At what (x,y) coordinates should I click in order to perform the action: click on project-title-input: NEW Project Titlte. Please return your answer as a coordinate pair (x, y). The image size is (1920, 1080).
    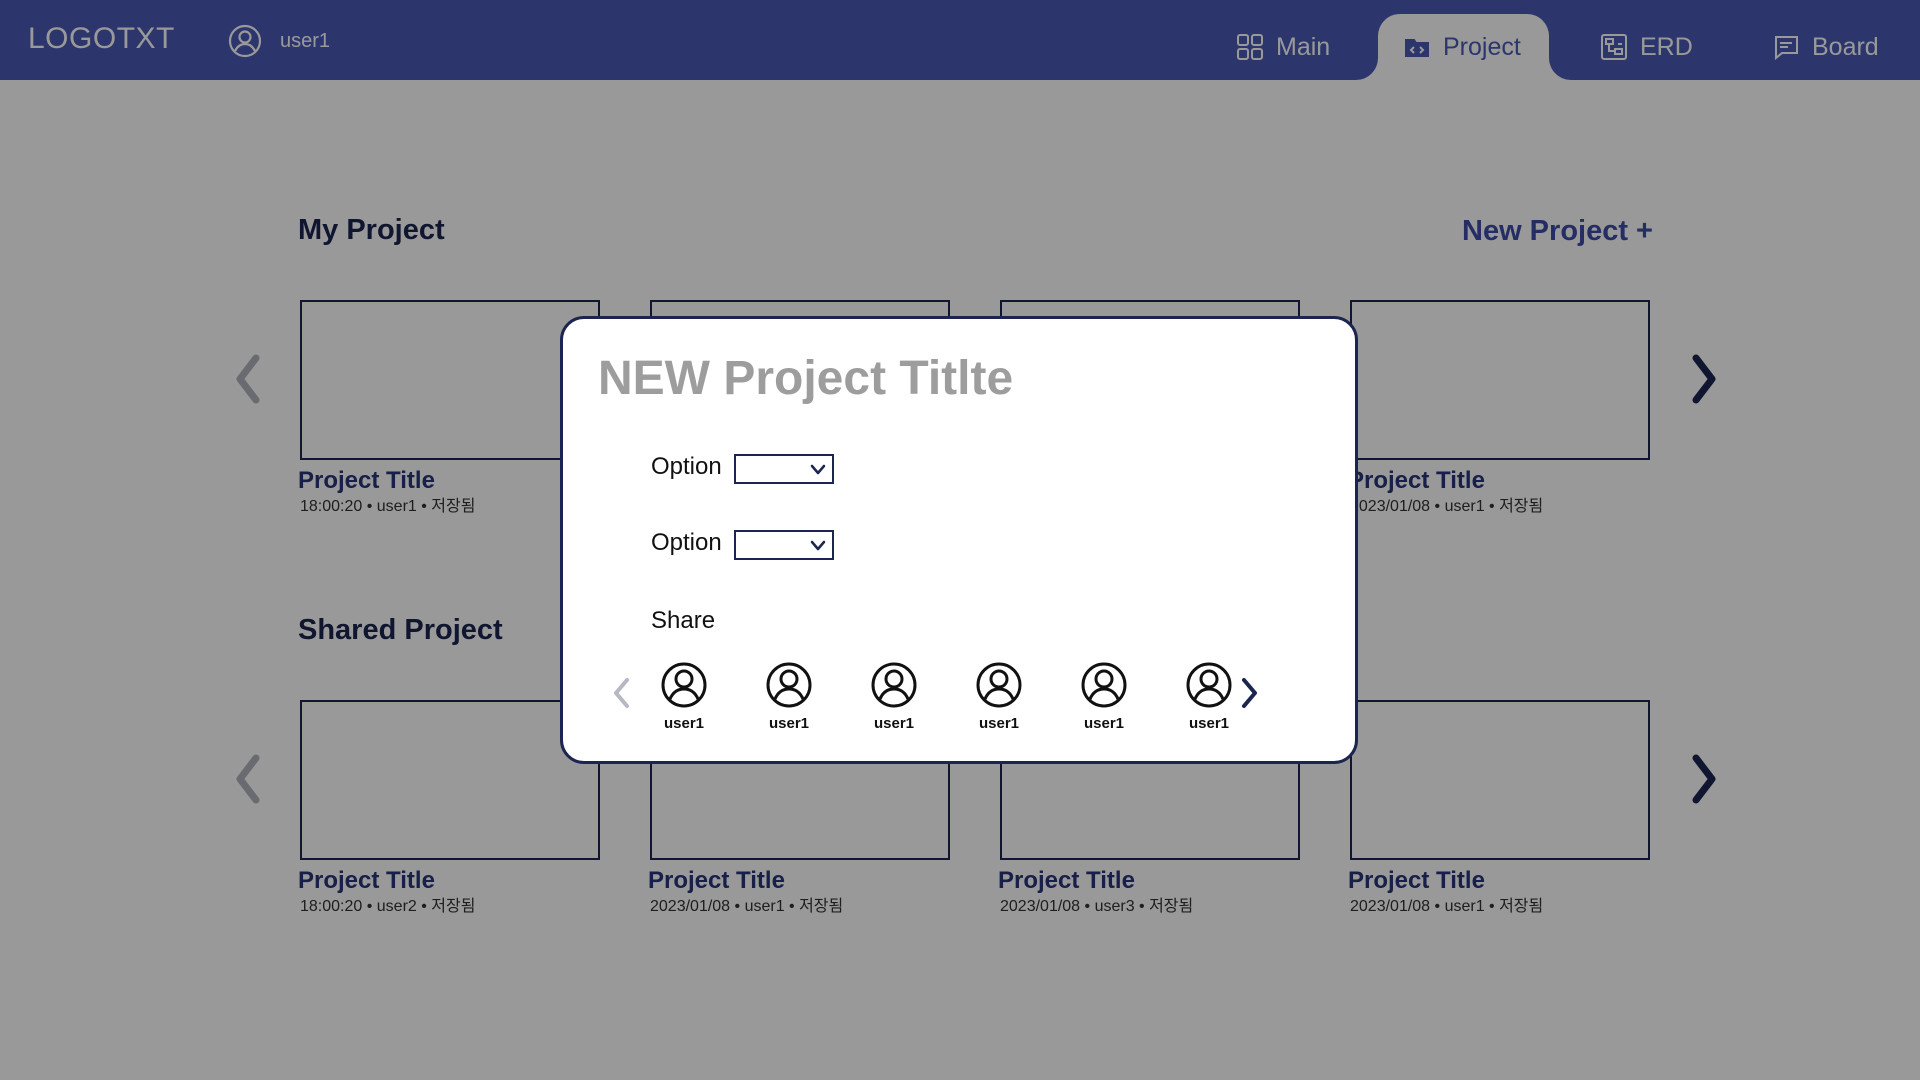
    Looking at the image, I should click on (805, 378).